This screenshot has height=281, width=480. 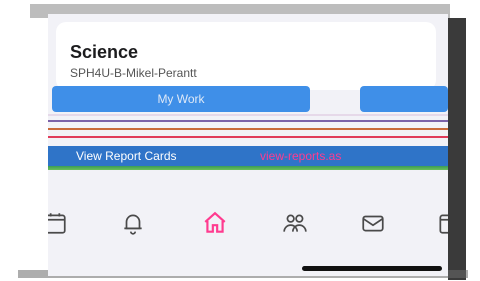 I want to click on people-icon, so click(x=295, y=223).